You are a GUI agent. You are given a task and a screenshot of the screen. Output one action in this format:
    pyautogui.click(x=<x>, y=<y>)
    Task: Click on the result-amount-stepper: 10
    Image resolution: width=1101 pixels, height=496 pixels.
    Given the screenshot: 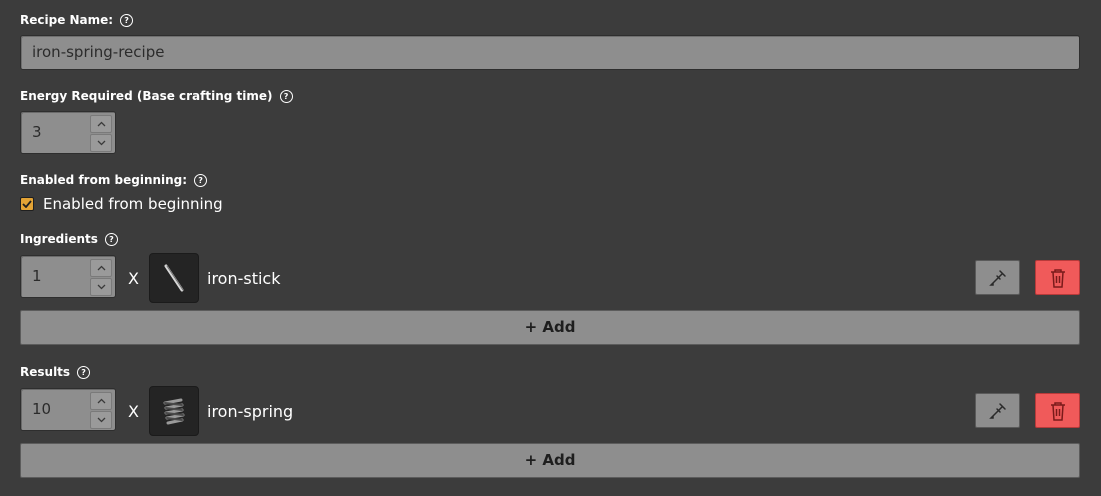 What is the action you would take?
    pyautogui.click(x=68, y=409)
    